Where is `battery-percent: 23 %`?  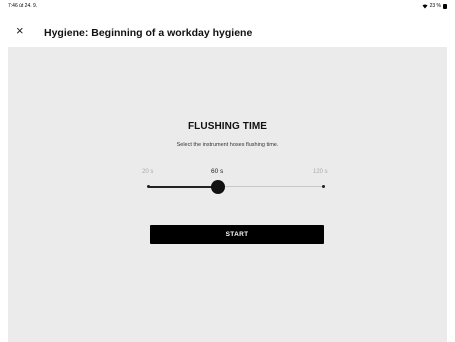 battery-percent: 23 % is located at coordinates (435, 6).